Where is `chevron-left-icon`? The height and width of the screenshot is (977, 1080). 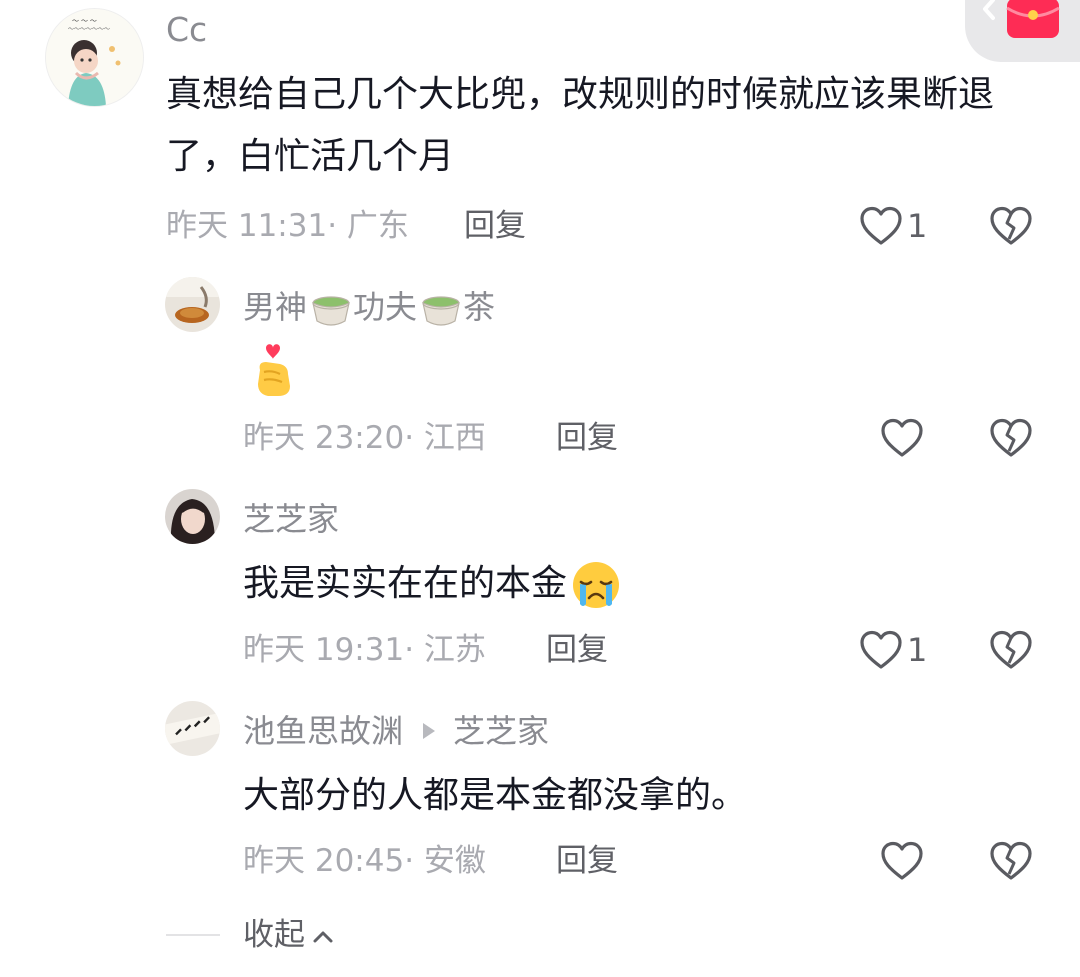
chevron-left-icon is located at coordinates (989, 11).